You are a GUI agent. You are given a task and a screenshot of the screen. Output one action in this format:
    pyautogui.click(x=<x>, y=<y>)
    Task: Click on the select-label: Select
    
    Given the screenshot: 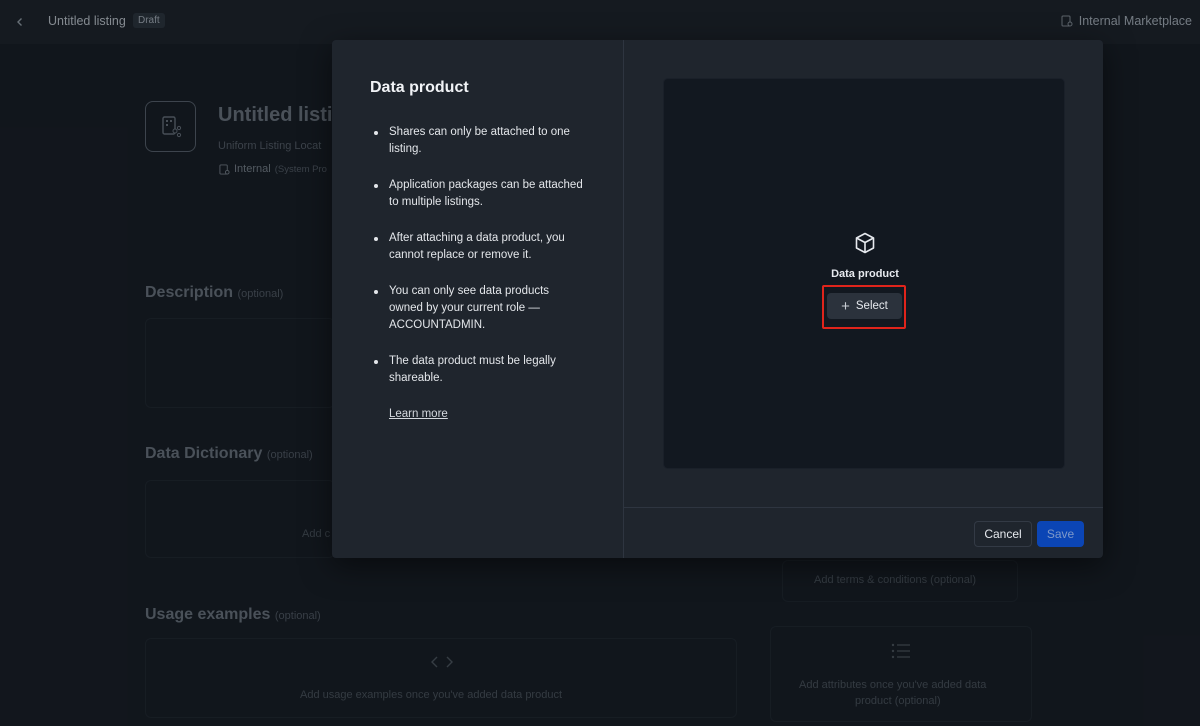 What is the action you would take?
    pyautogui.click(x=871, y=306)
    